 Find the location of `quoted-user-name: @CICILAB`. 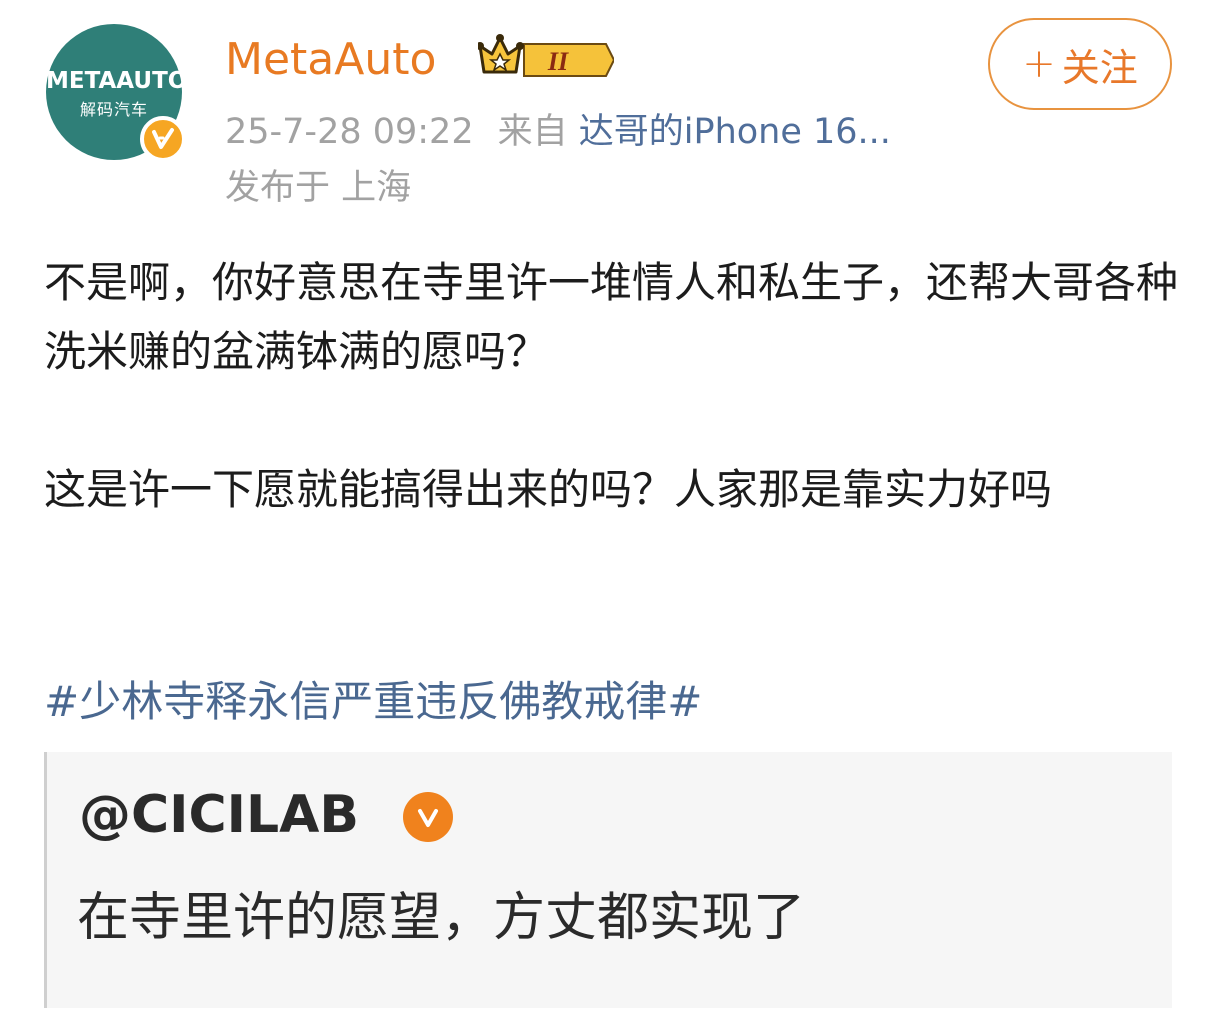

quoted-user-name: @CICILAB is located at coordinates (219, 815).